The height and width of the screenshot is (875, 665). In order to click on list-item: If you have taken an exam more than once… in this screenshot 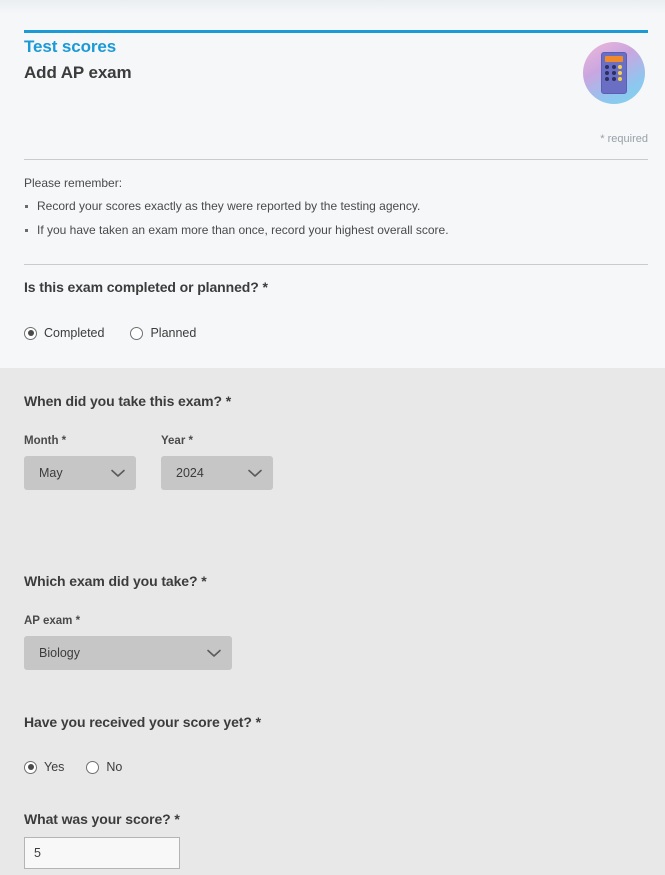, I will do `click(236, 230)`.